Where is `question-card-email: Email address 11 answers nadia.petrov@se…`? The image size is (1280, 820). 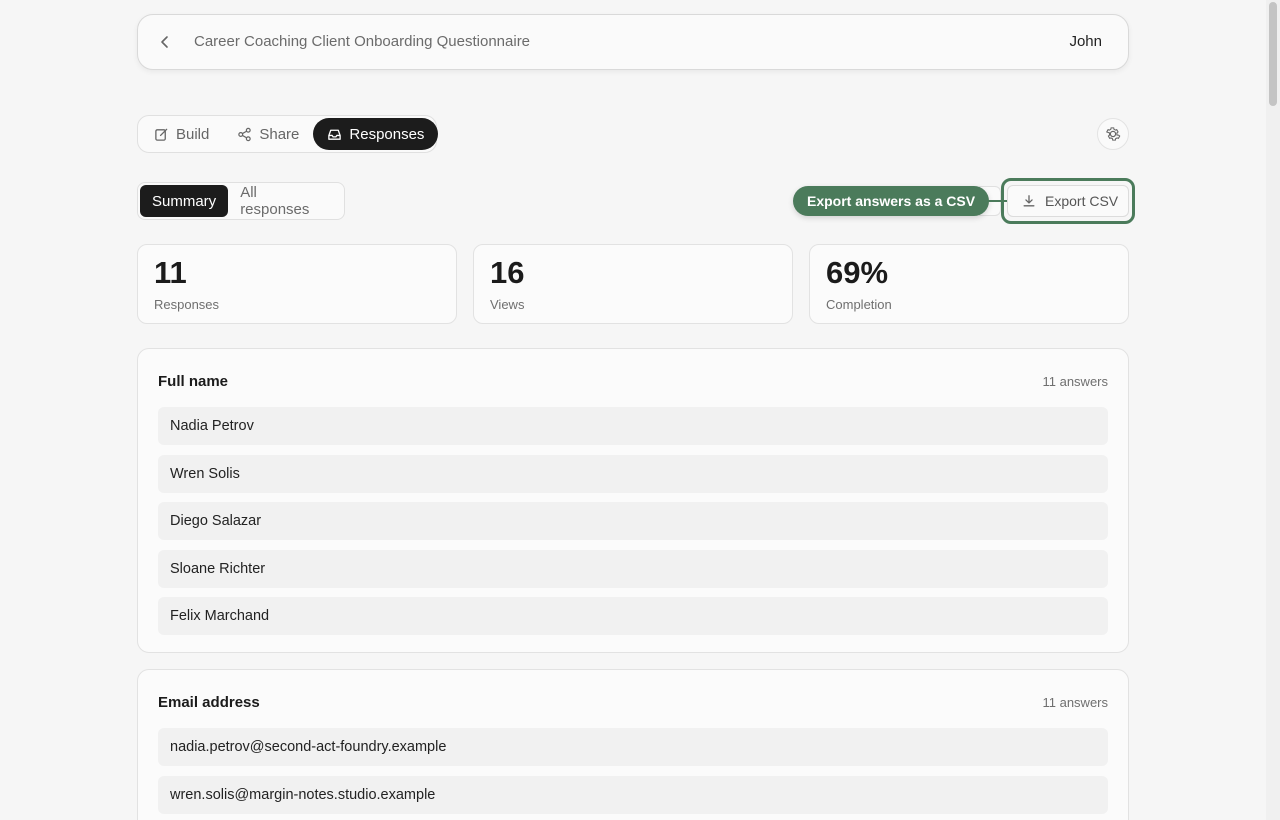 question-card-email: Email address 11 answers nadia.petrov@se… is located at coordinates (633, 744).